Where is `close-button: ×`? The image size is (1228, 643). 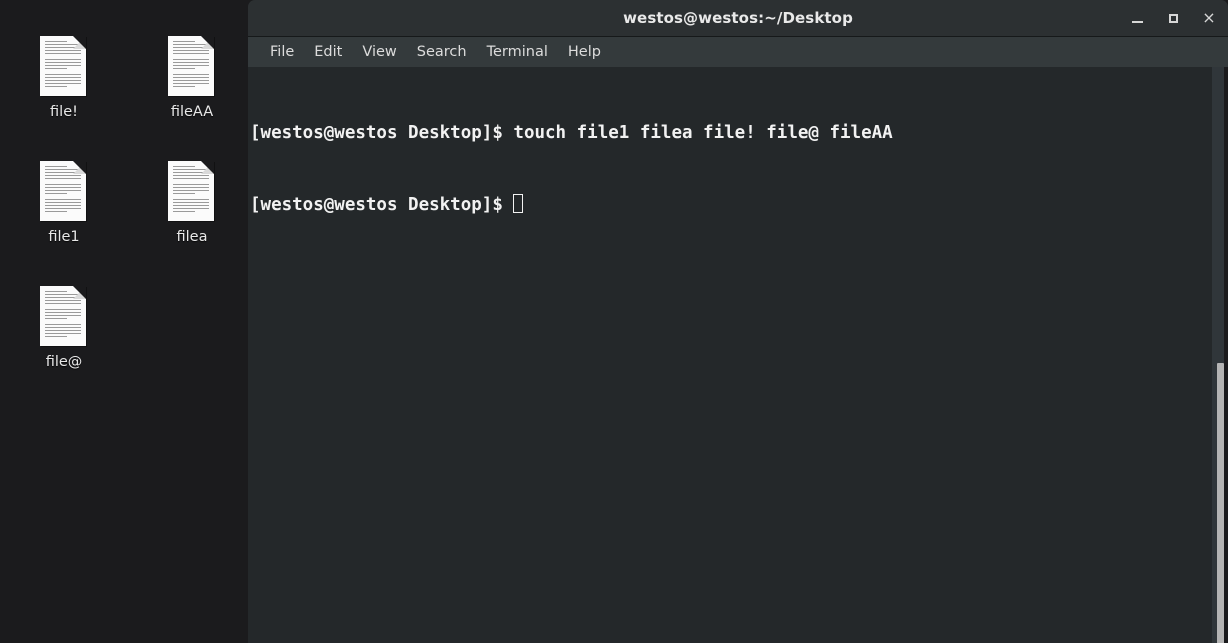
close-button: × is located at coordinates (1209, 18).